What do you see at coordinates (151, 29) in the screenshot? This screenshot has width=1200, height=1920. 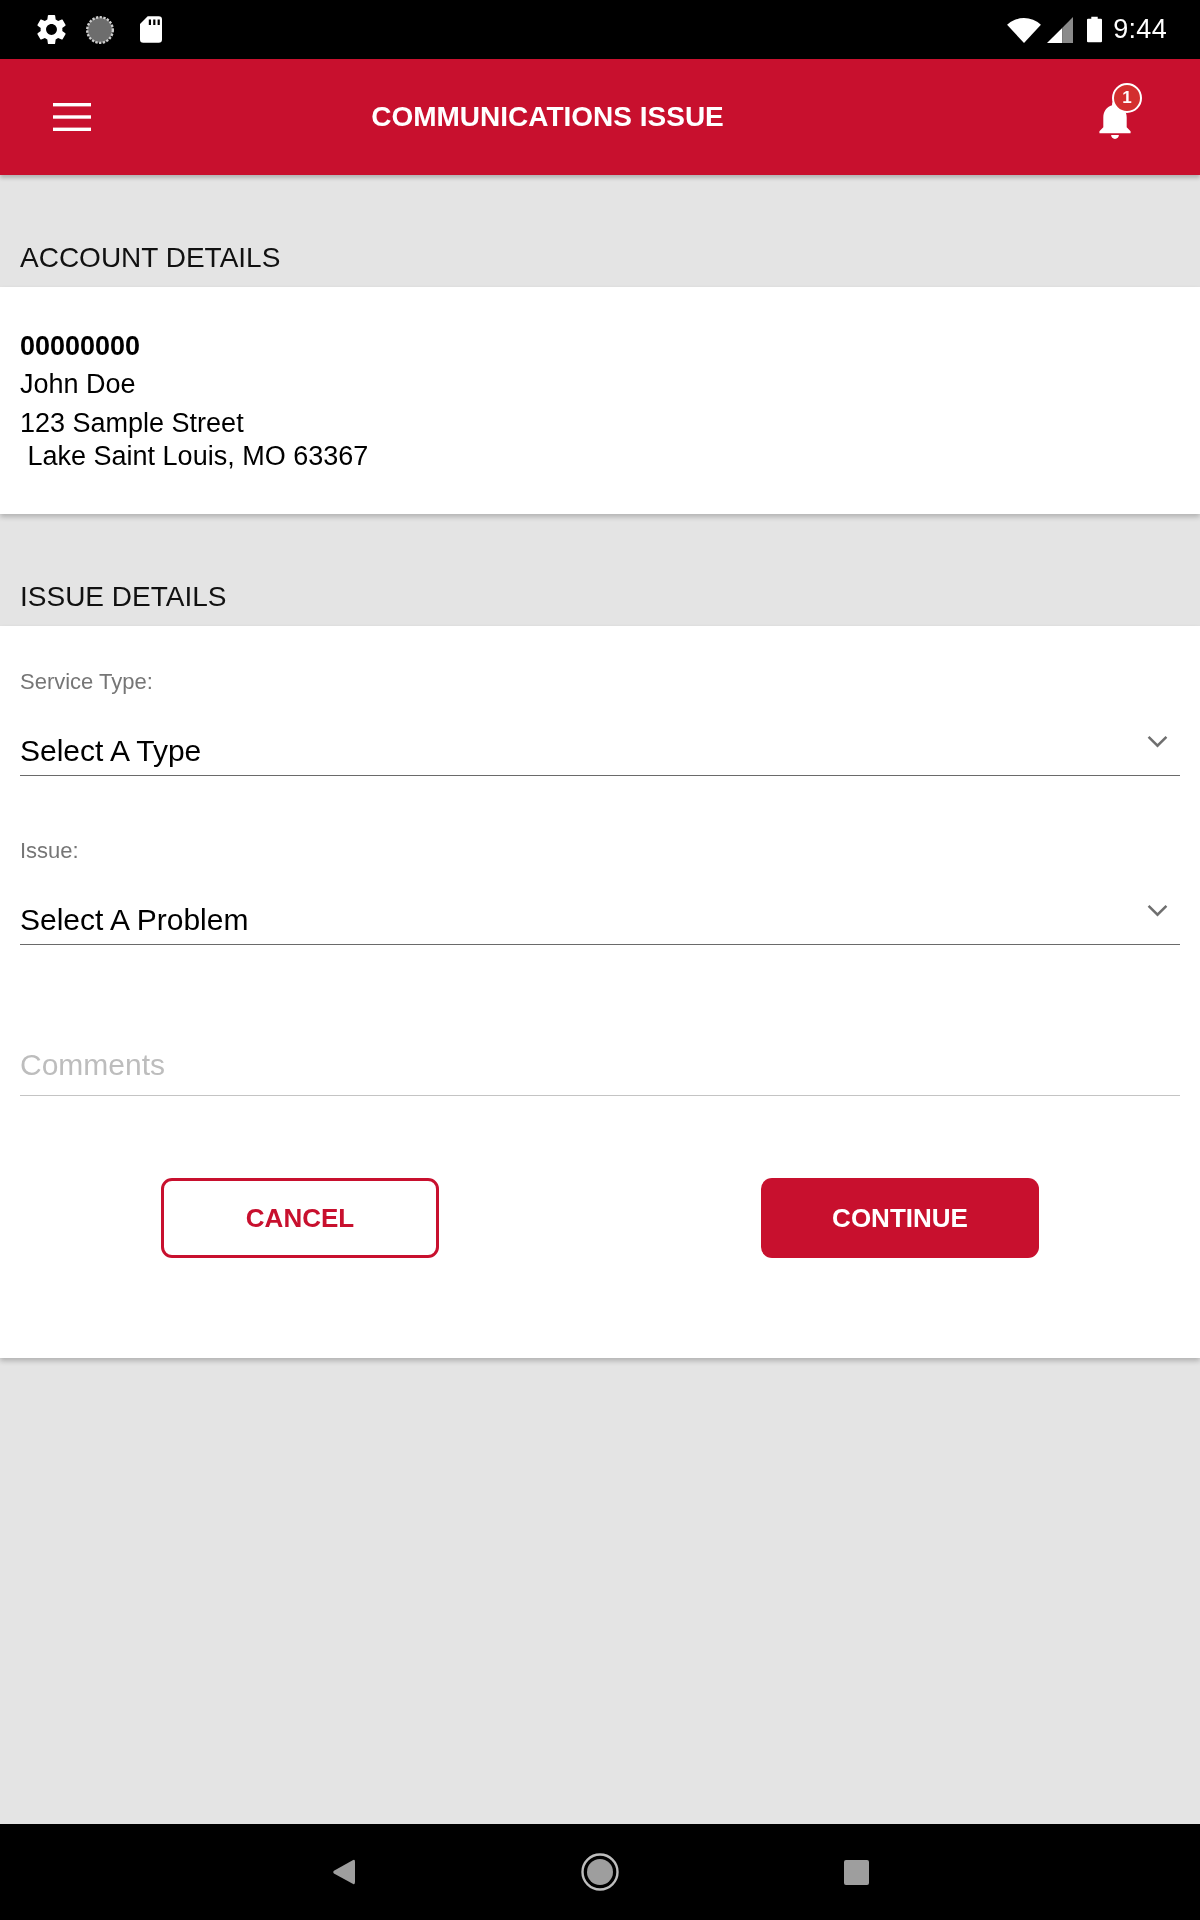 I see `sd-card-icon` at bounding box center [151, 29].